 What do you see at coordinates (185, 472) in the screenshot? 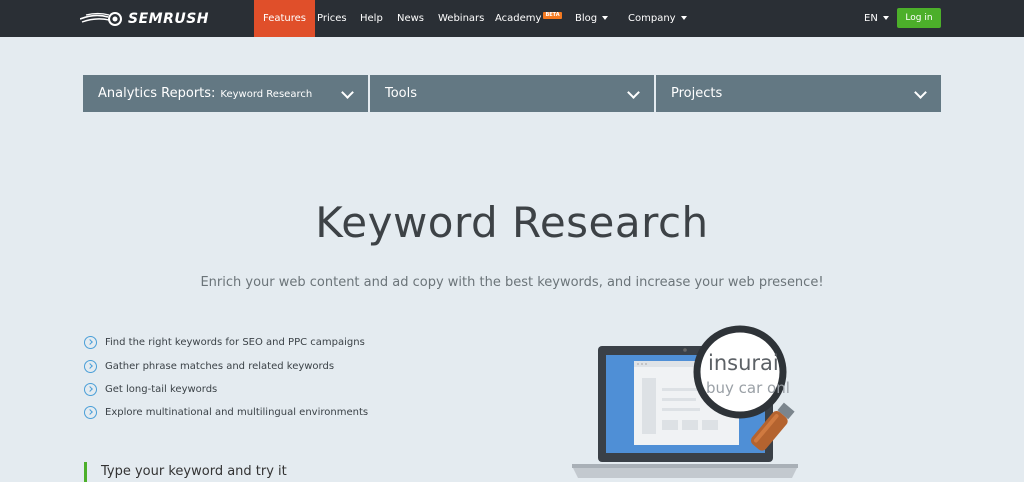
I see `try-keyword-heading: Type your keyword and try it` at bounding box center [185, 472].